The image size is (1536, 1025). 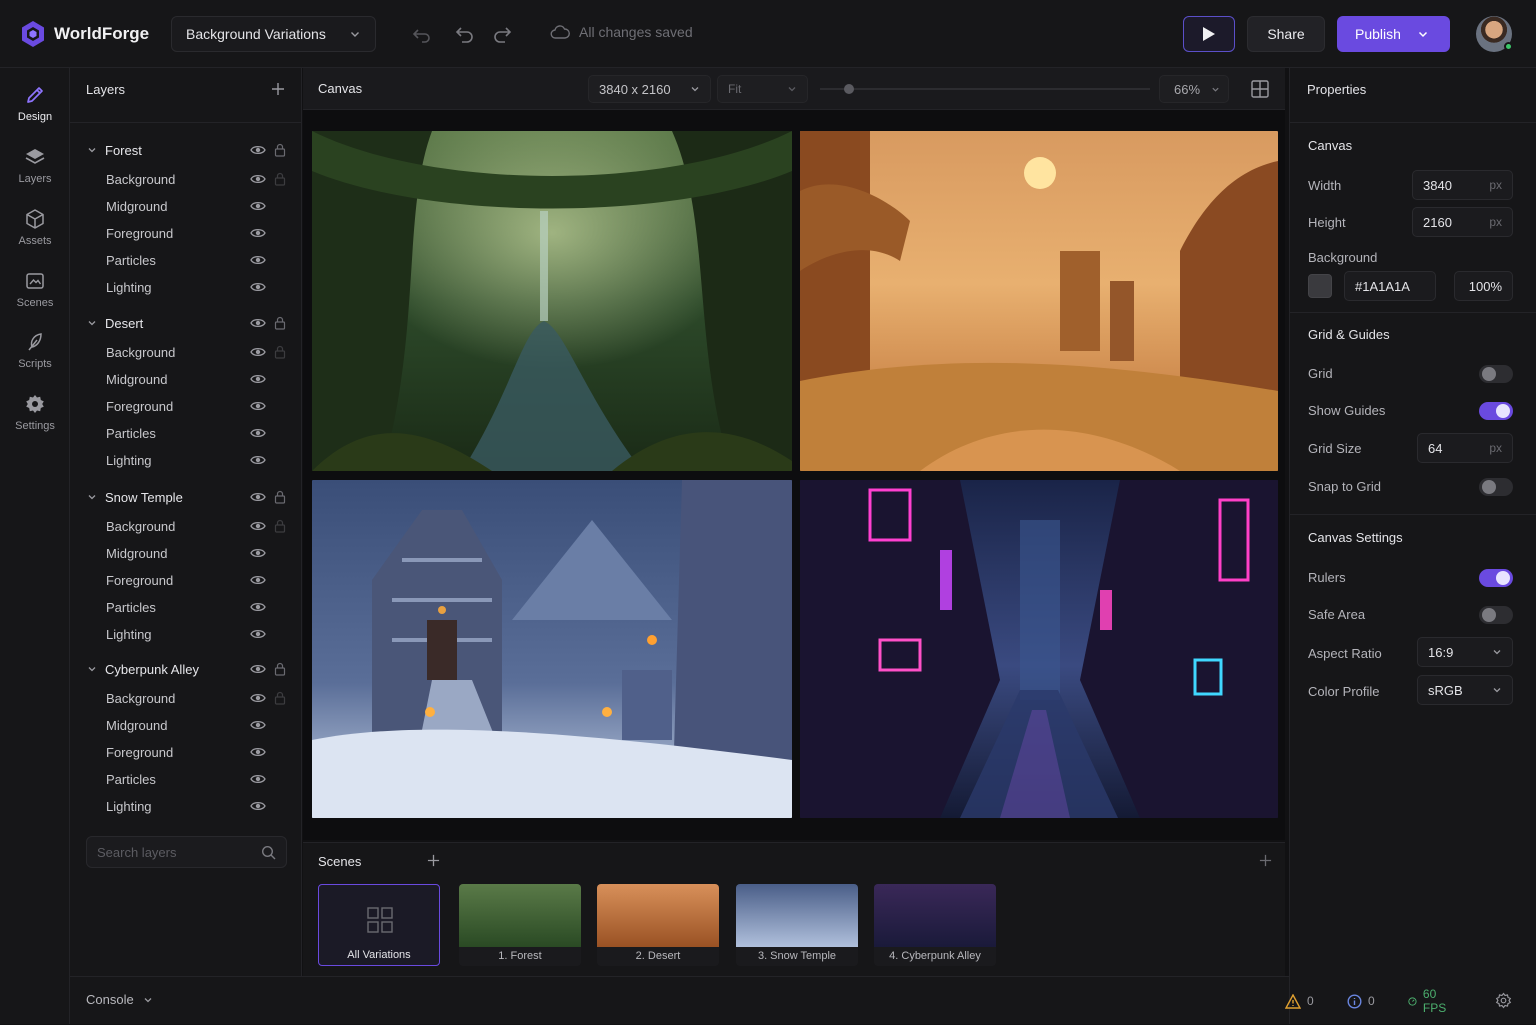 I want to click on scene-thumb-desert: 2. Desert, so click(x=658, y=925).